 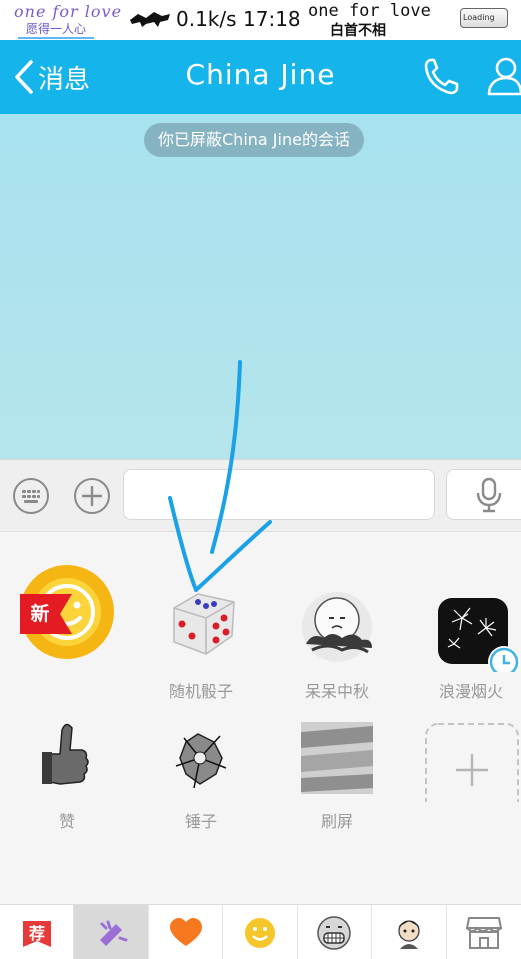 I want to click on emoji-icon, so click(x=260, y=932).